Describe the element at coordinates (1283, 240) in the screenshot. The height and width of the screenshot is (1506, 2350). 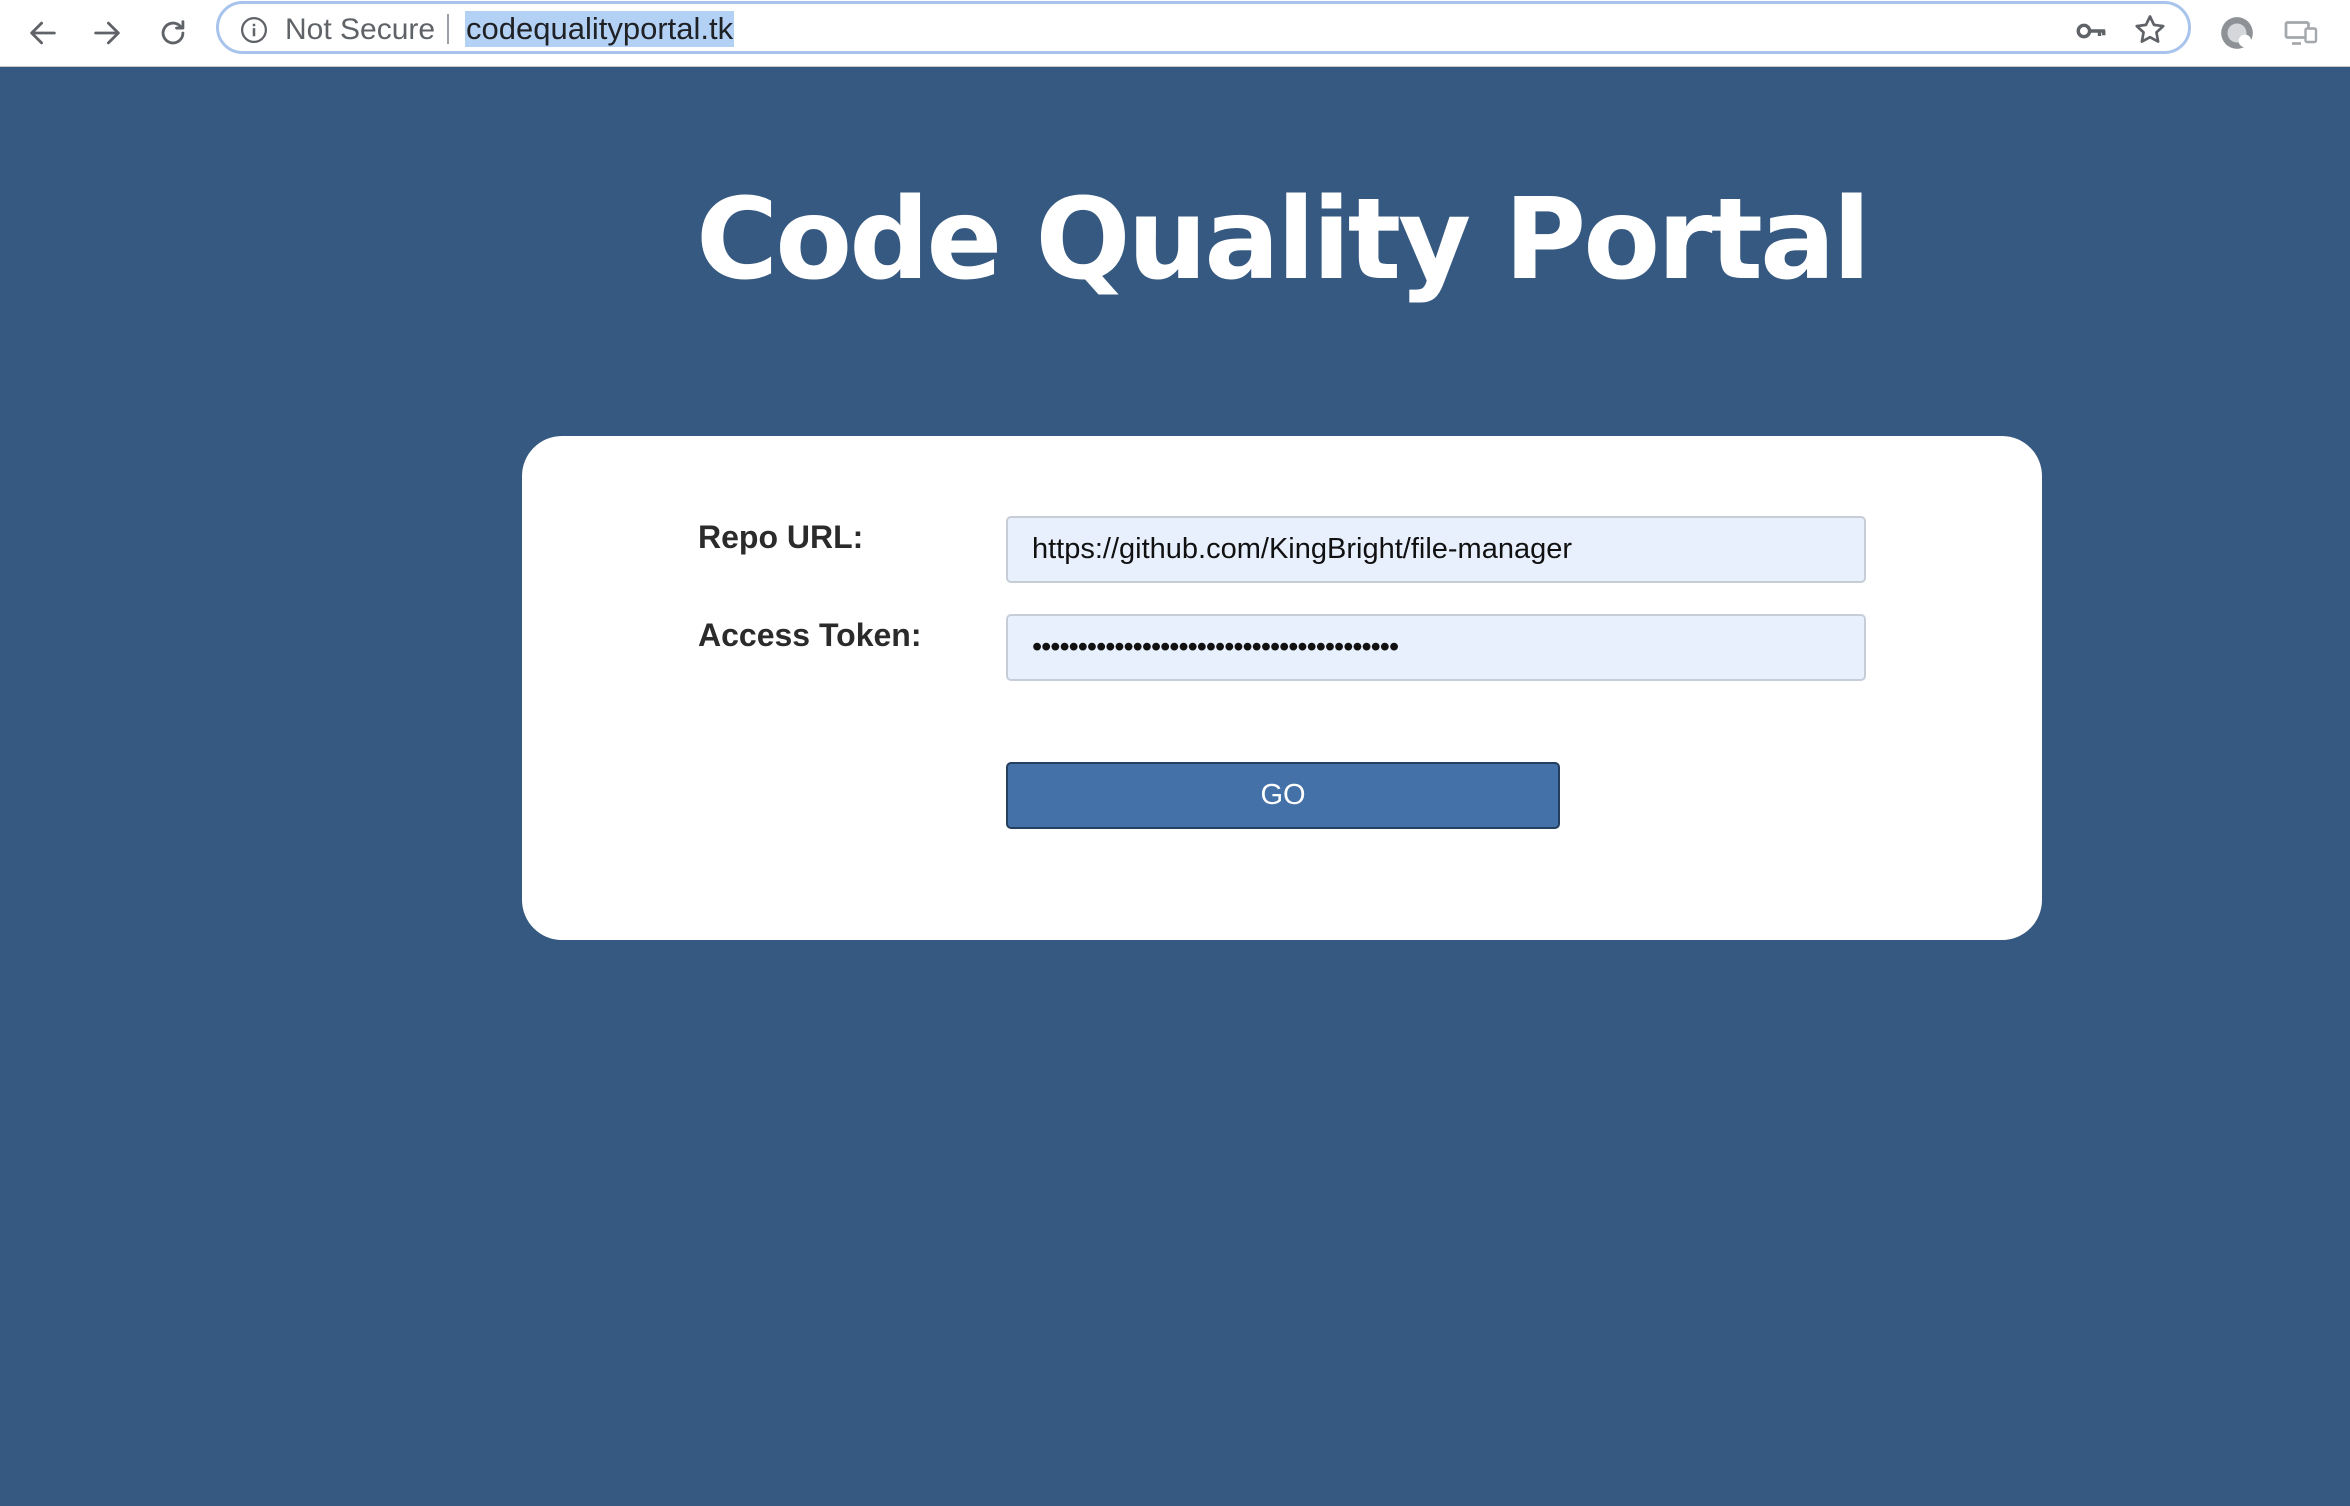
I see `page-title: Code Quality Portal` at that location.